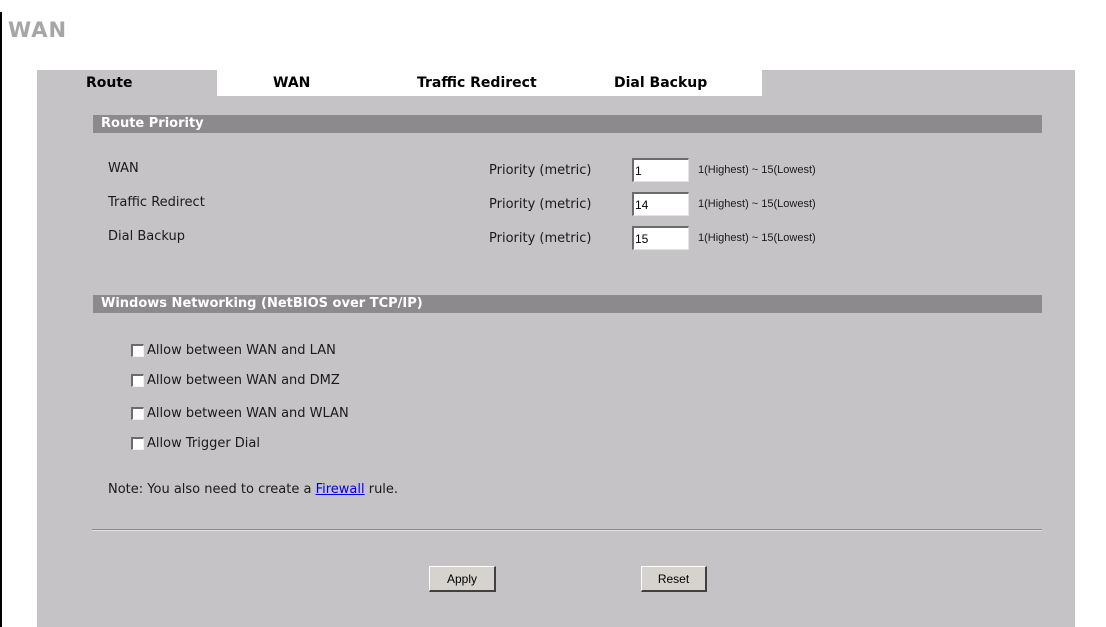  Describe the element at coordinates (280, 6) in the screenshot. I see `figure-caption-clipped` at that location.